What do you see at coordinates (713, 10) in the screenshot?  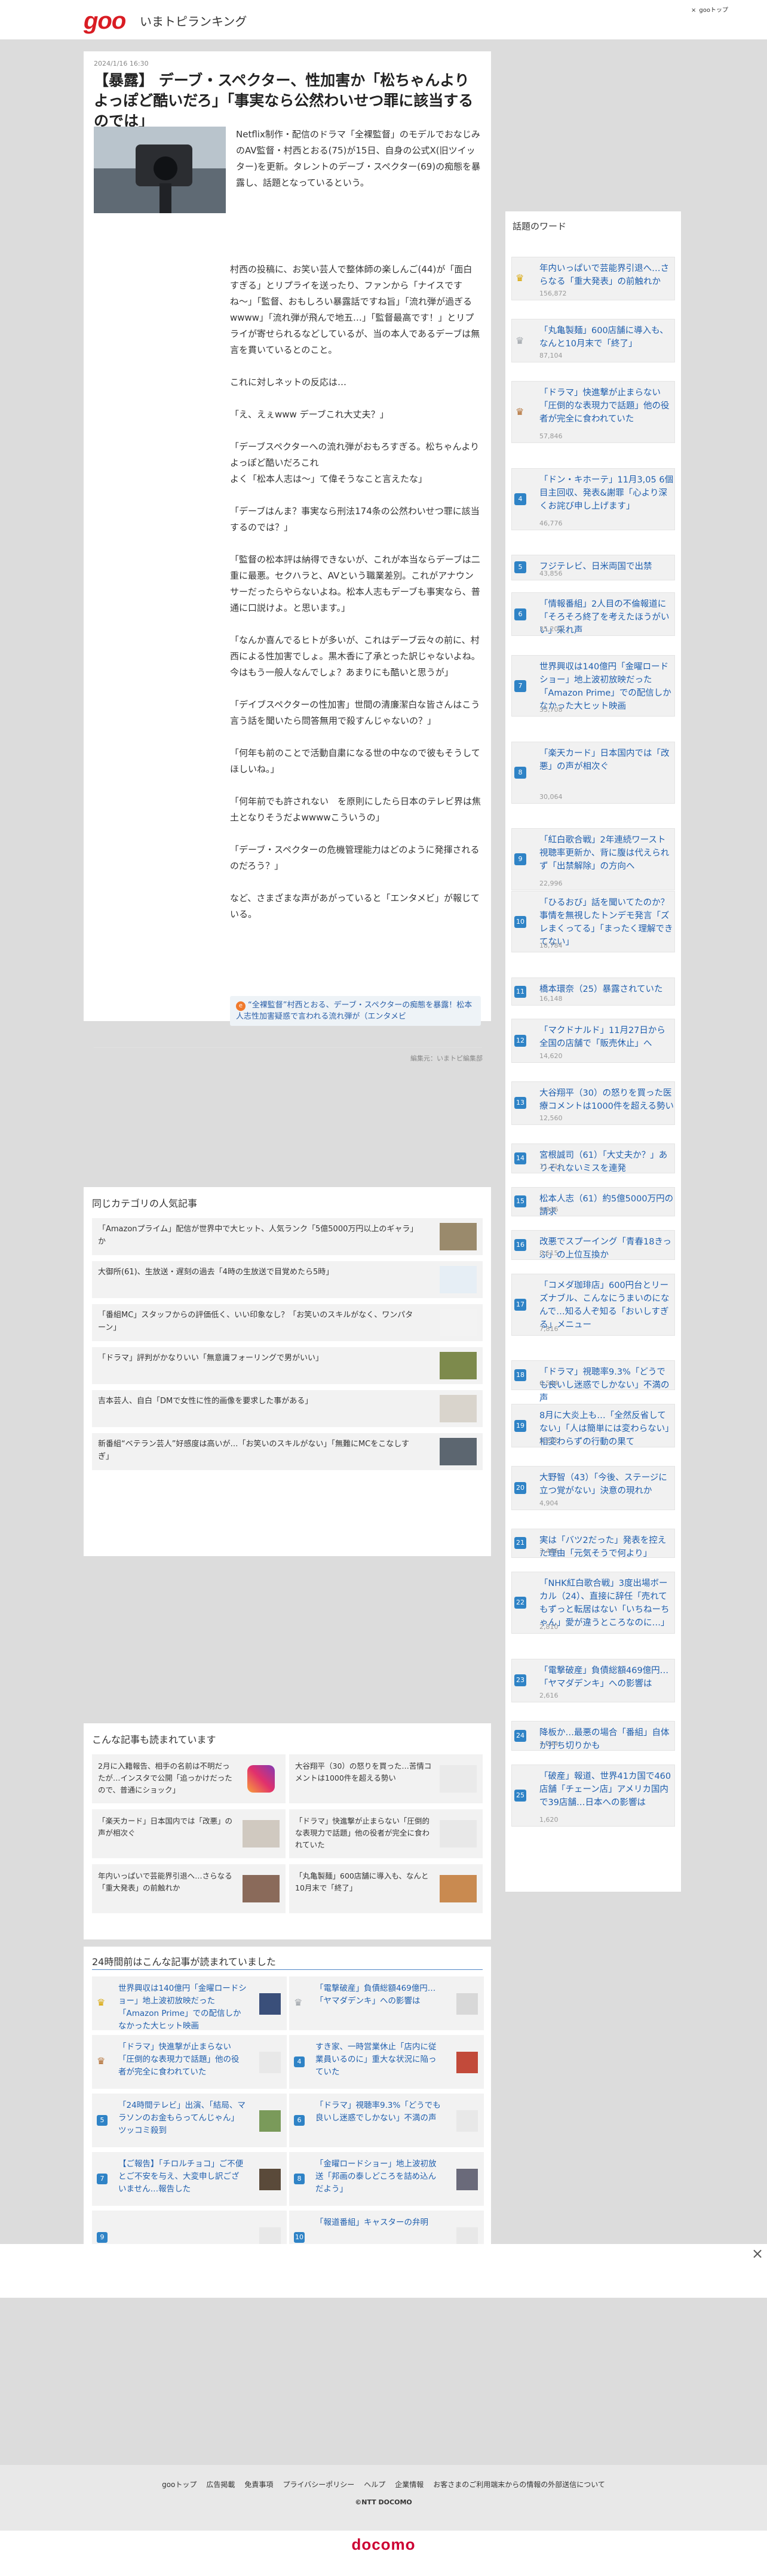 I see `goo-top-link-label: gooトップ` at bounding box center [713, 10].